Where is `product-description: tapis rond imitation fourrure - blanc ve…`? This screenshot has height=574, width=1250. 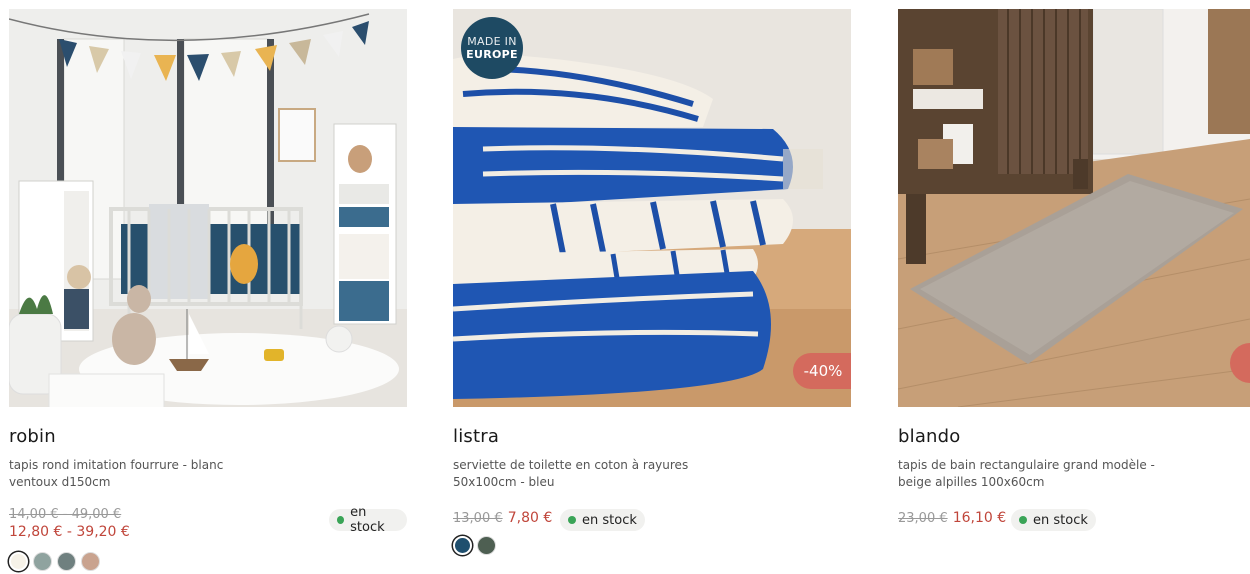 product-description: tapis rond imitation fourrure - blanc ve… is located at coordinates (134, 474).